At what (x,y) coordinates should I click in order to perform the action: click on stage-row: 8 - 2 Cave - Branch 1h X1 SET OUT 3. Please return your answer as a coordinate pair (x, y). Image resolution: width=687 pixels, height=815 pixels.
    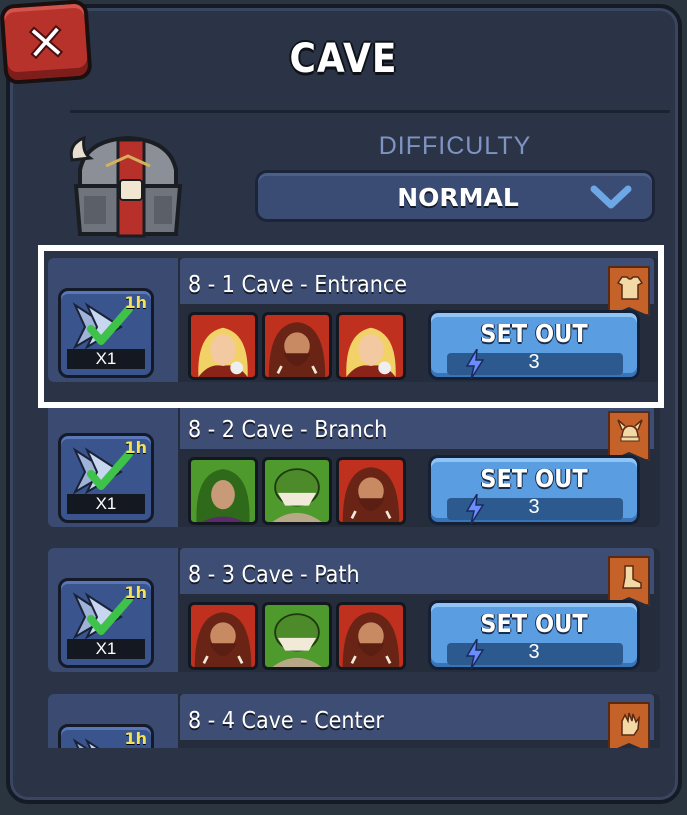
    Looking at the image, I should click on (354, 461).